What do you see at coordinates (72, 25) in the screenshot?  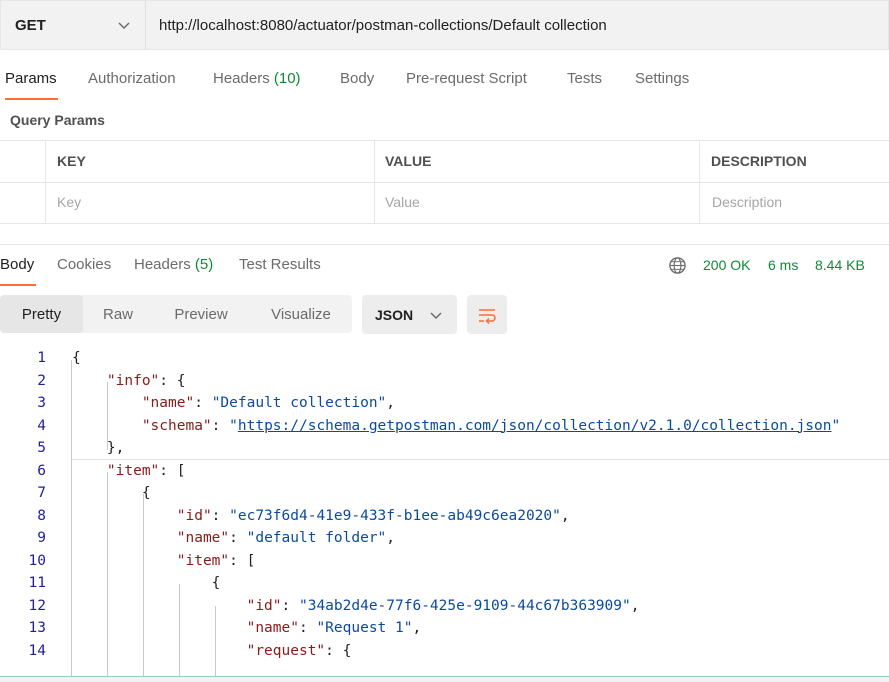 I see `method-select: GET` at bounding box center [72, 25].